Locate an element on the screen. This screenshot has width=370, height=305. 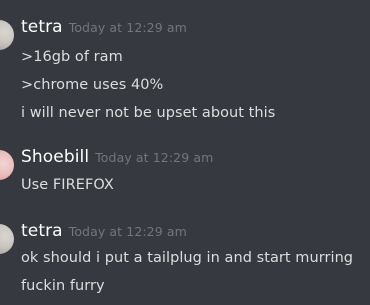
username: Shoebill is located at coordinates (55, 157).